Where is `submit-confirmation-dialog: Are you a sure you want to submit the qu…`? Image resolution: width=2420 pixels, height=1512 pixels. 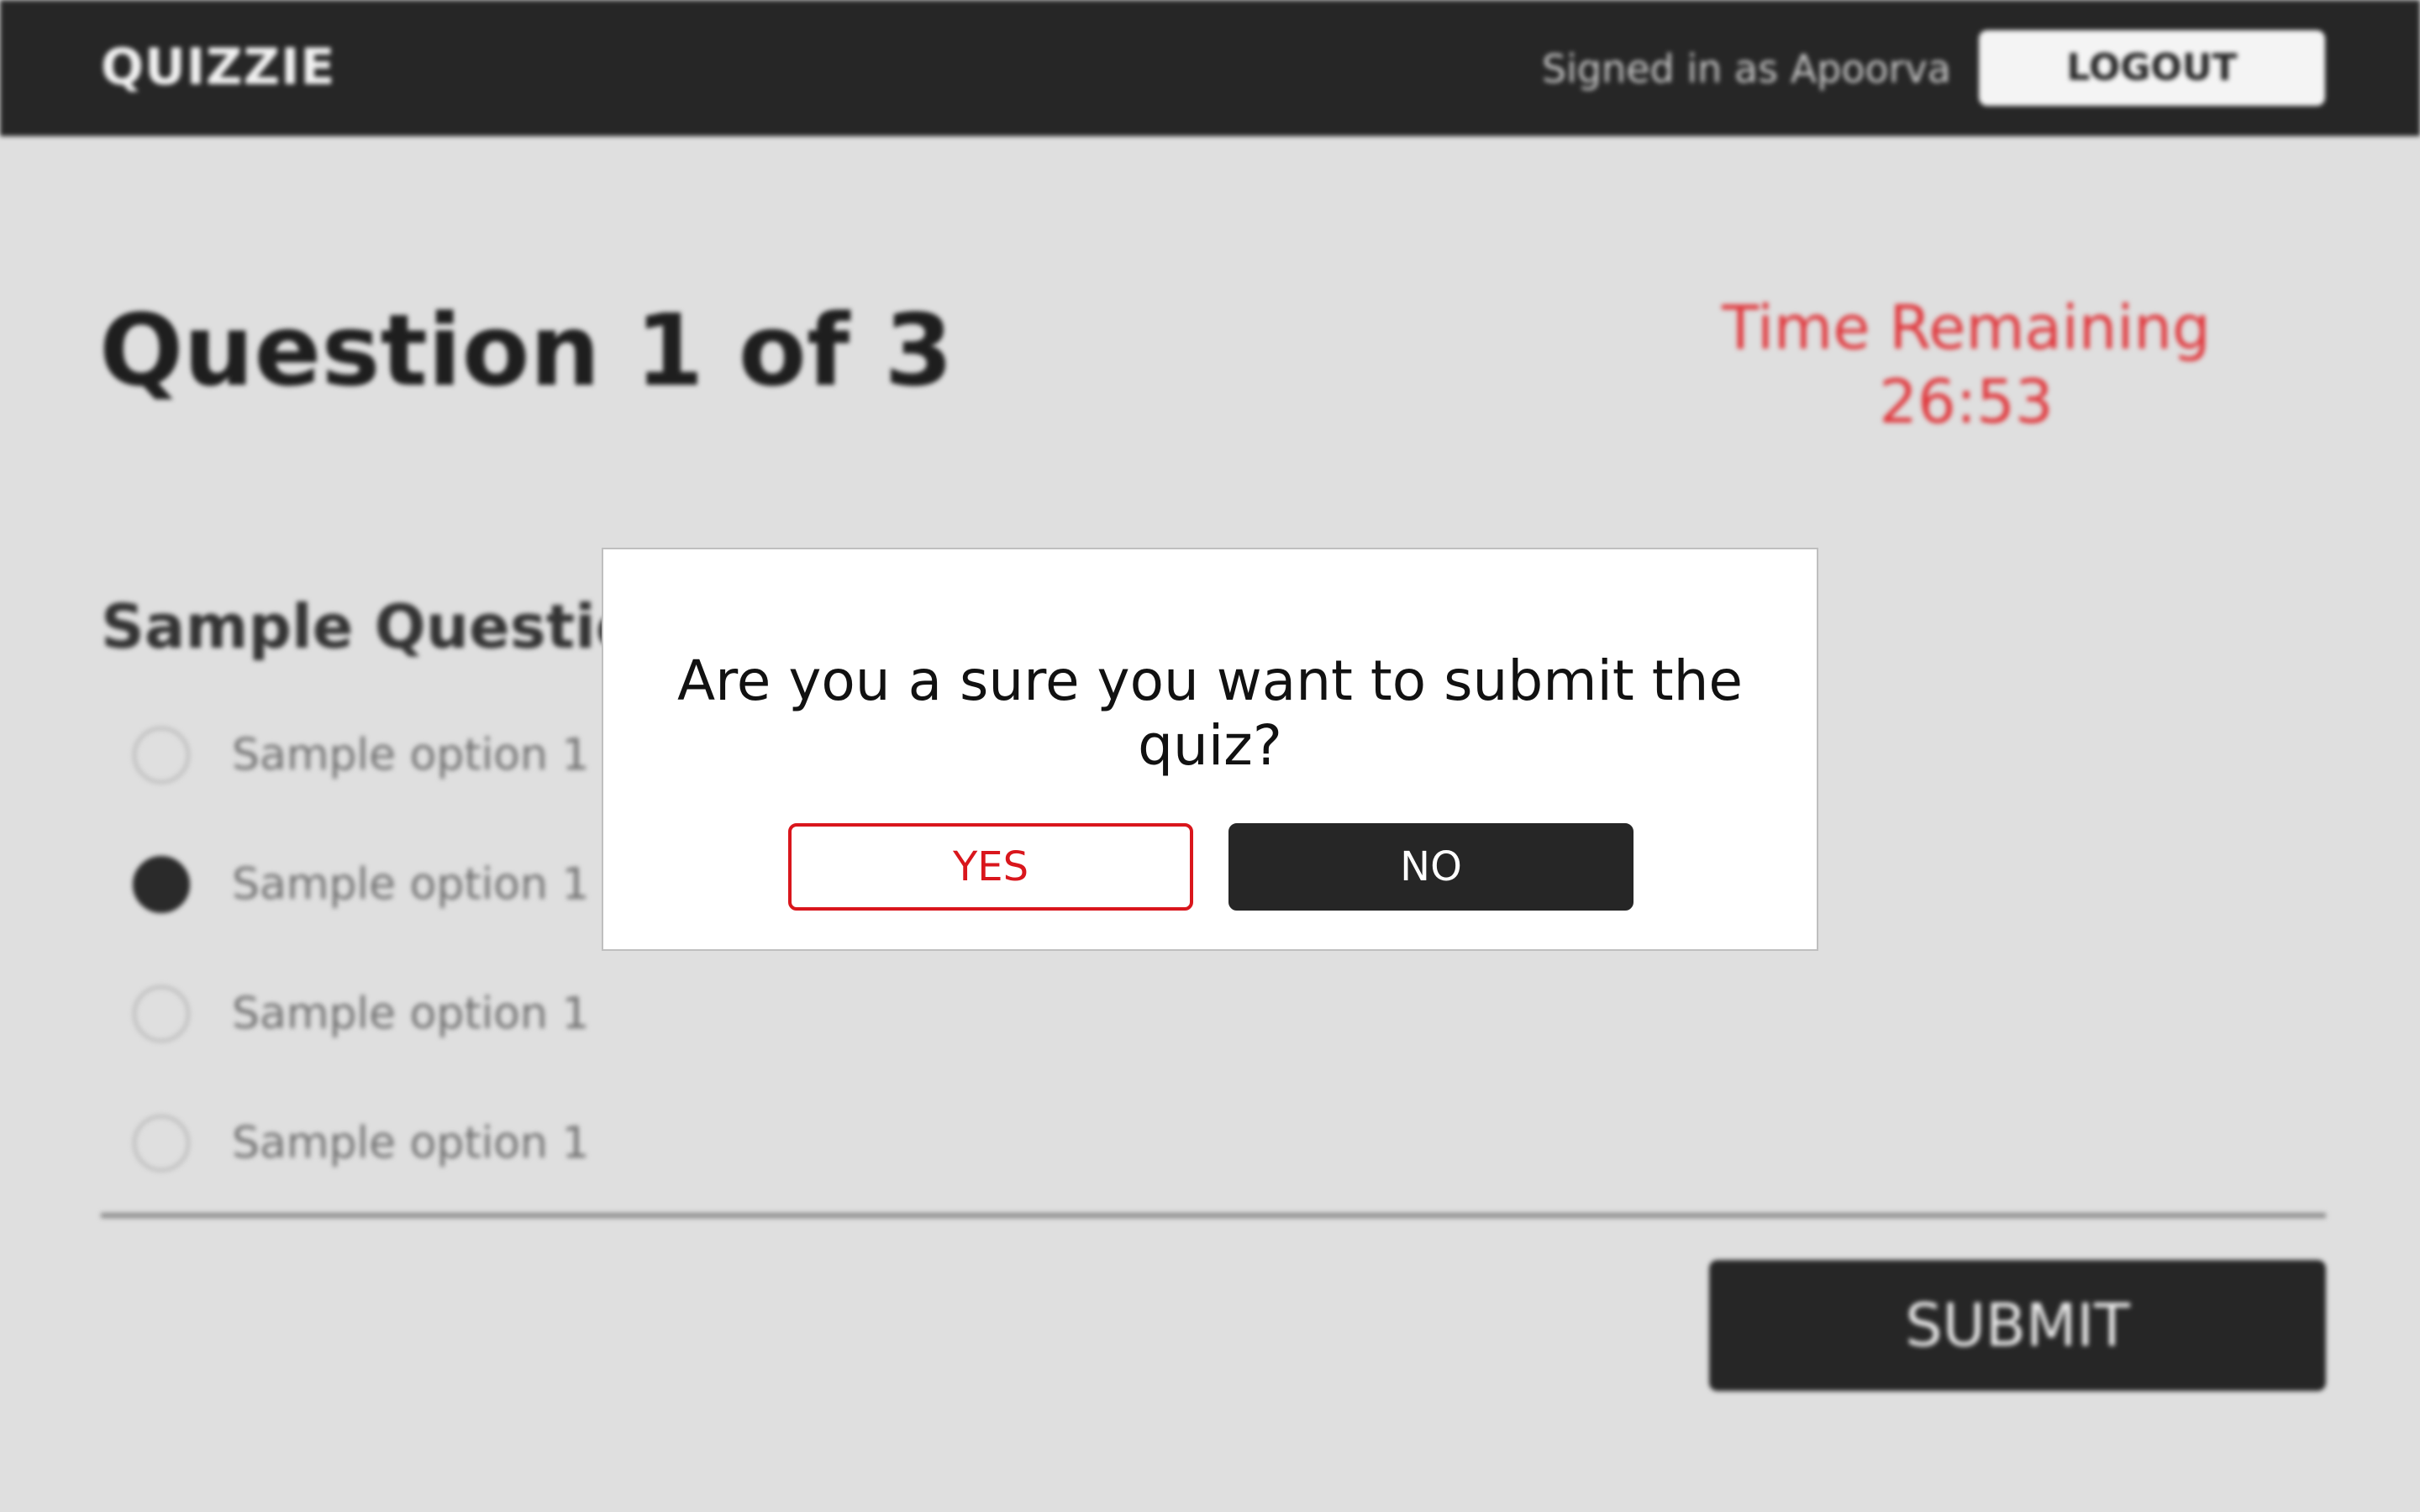
submit-confirmation-dialog: Are you a sure you want to submit the qu… is located at coordinates (1210, 749).